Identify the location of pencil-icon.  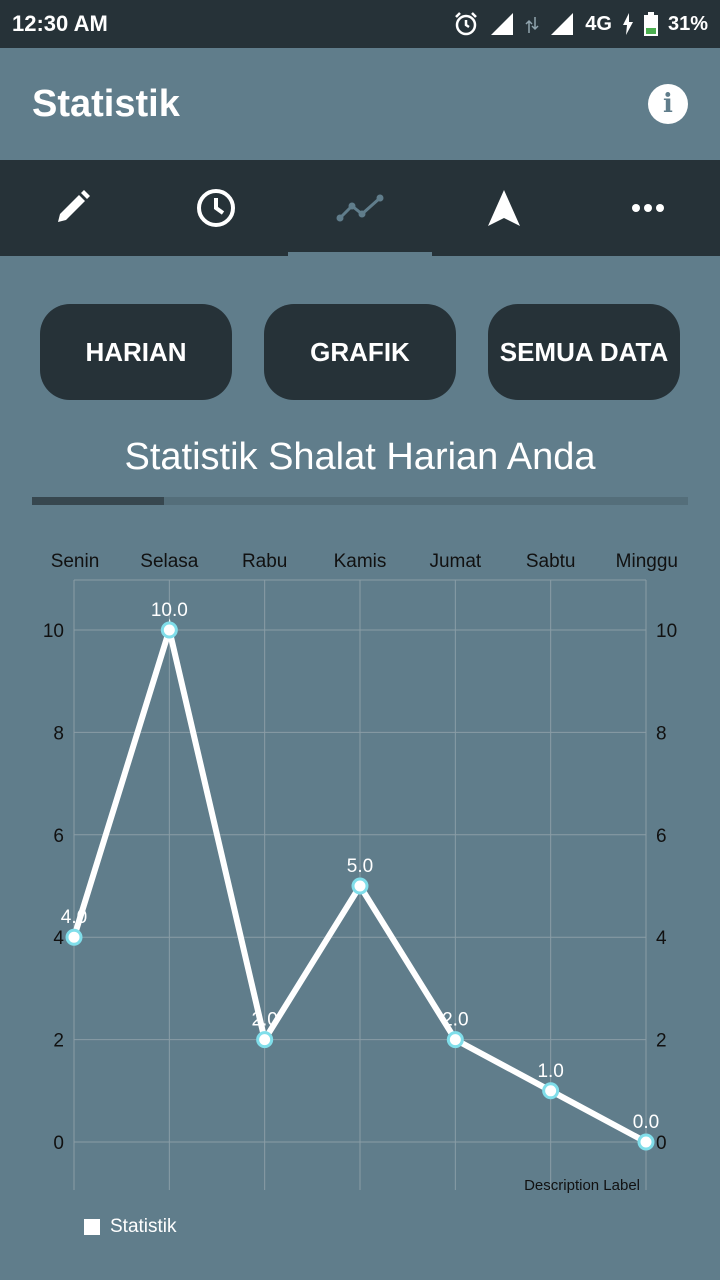
(74, 206).